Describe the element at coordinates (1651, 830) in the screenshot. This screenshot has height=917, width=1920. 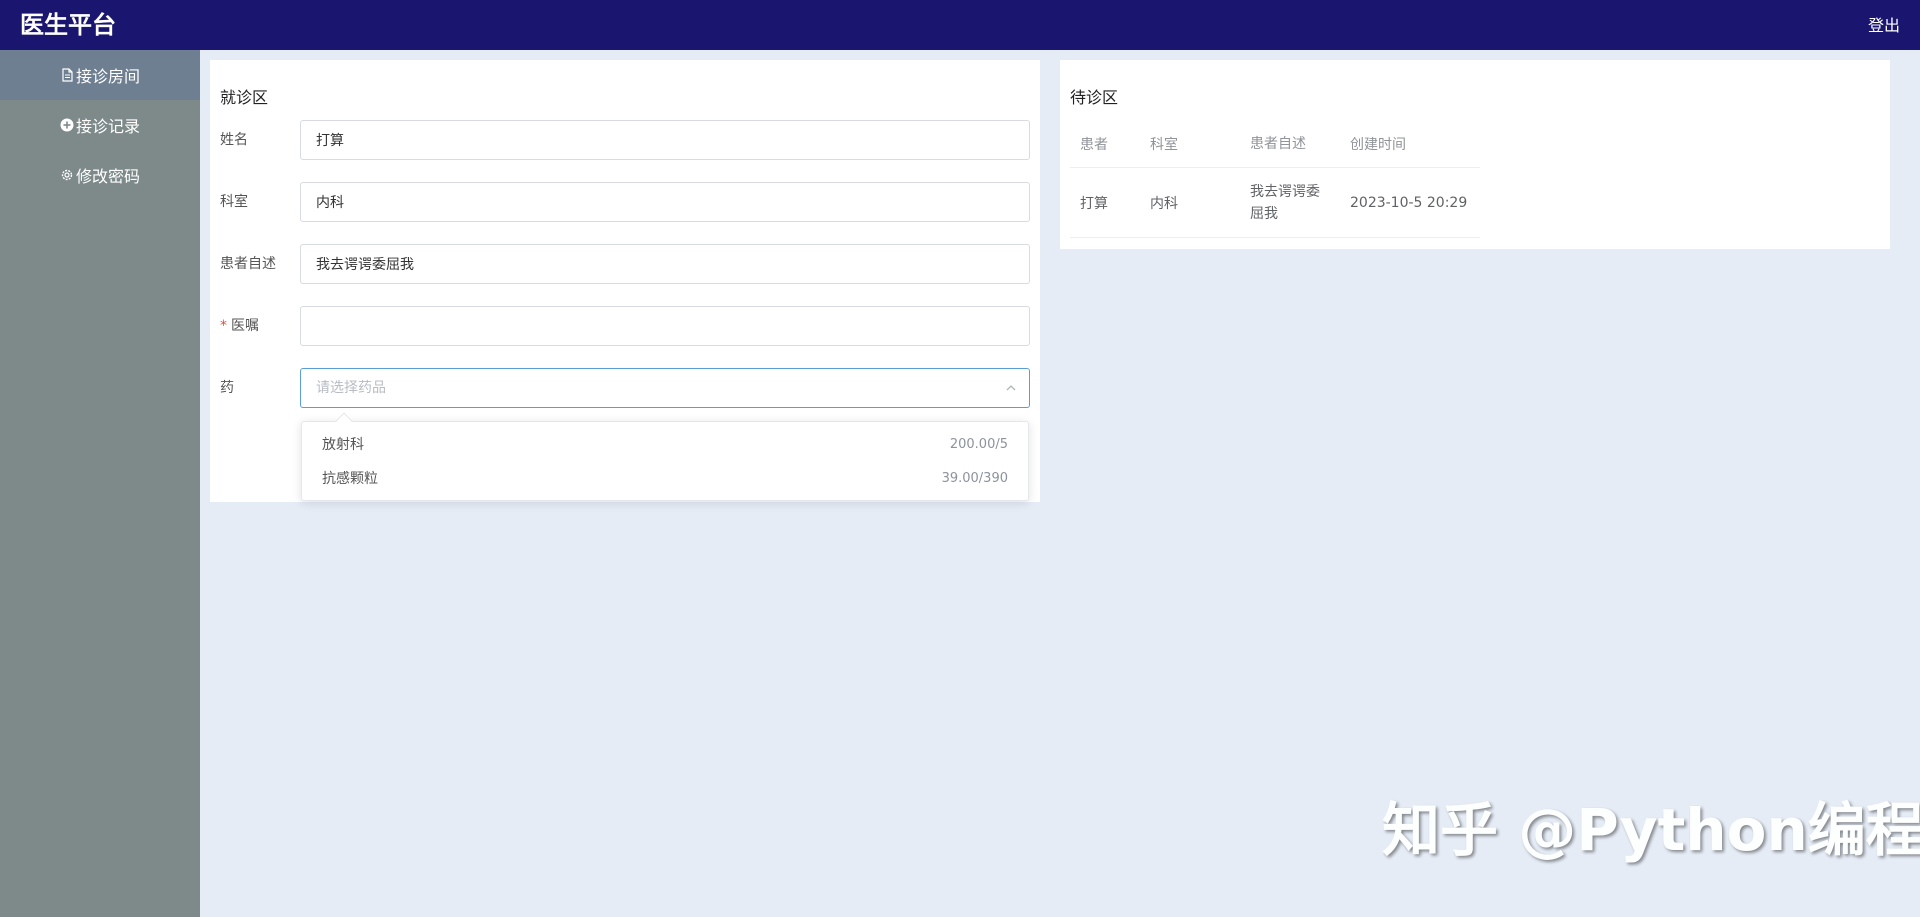
I see `watermark: 知乎 @Python编程` at that location.